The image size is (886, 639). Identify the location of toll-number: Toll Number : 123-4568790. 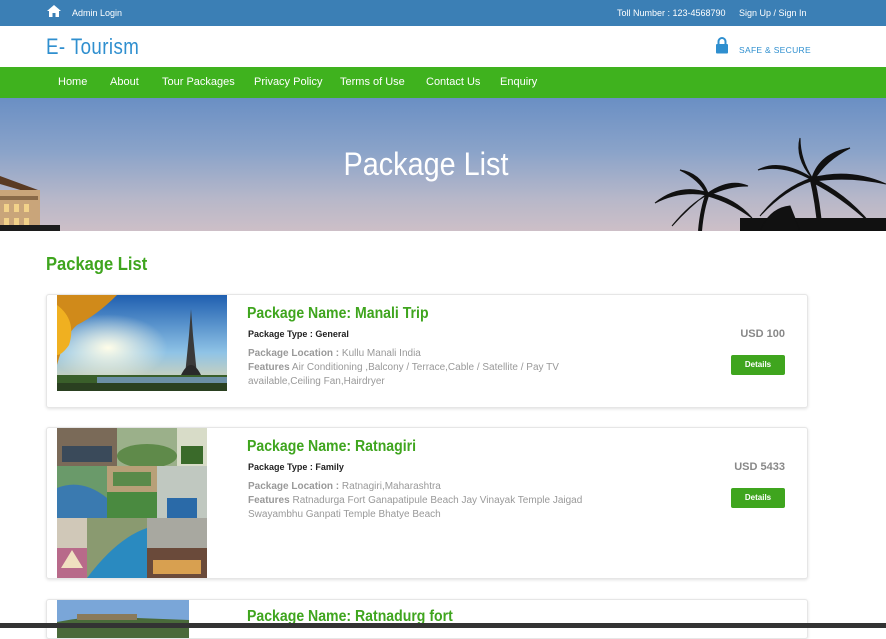
(671, 13).